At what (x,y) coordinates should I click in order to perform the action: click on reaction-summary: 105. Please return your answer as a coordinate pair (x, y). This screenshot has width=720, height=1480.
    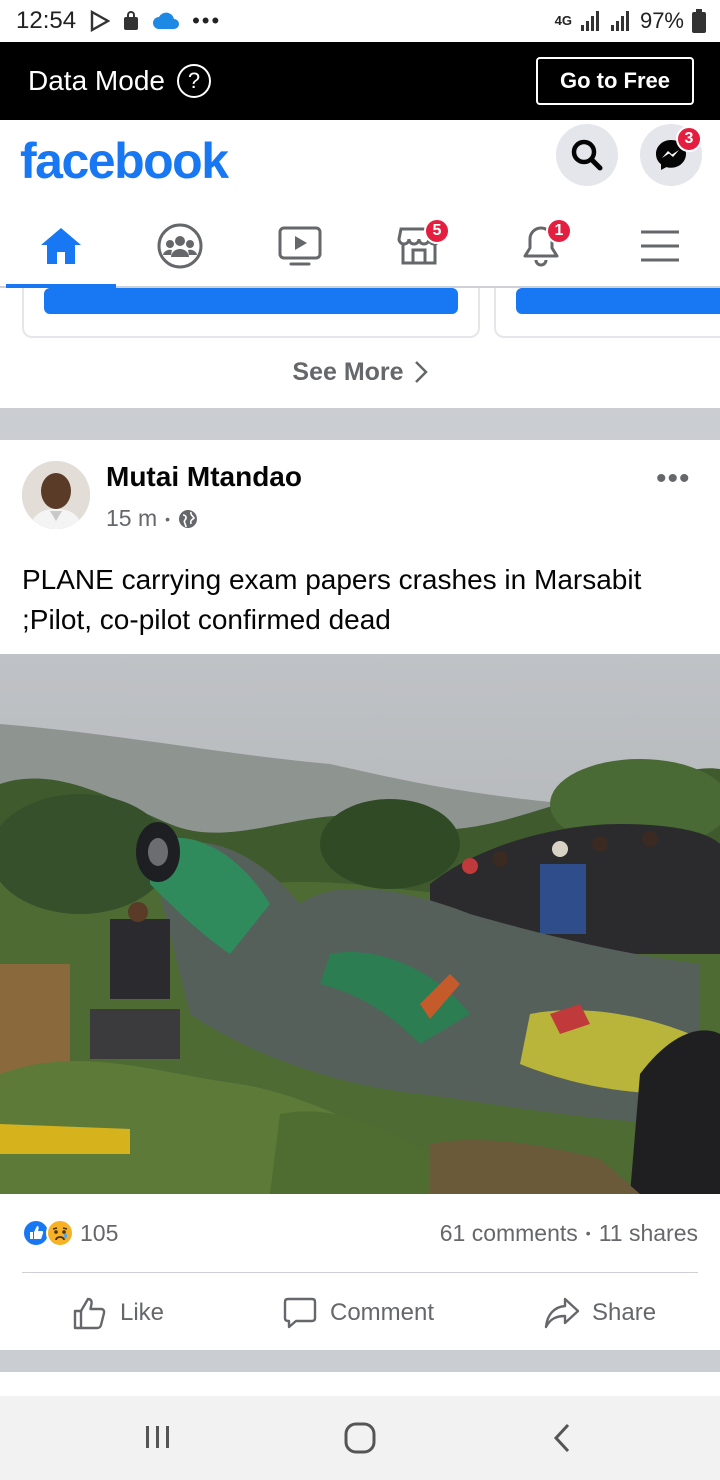
    Looking at the image, I should click on (70, 1233).